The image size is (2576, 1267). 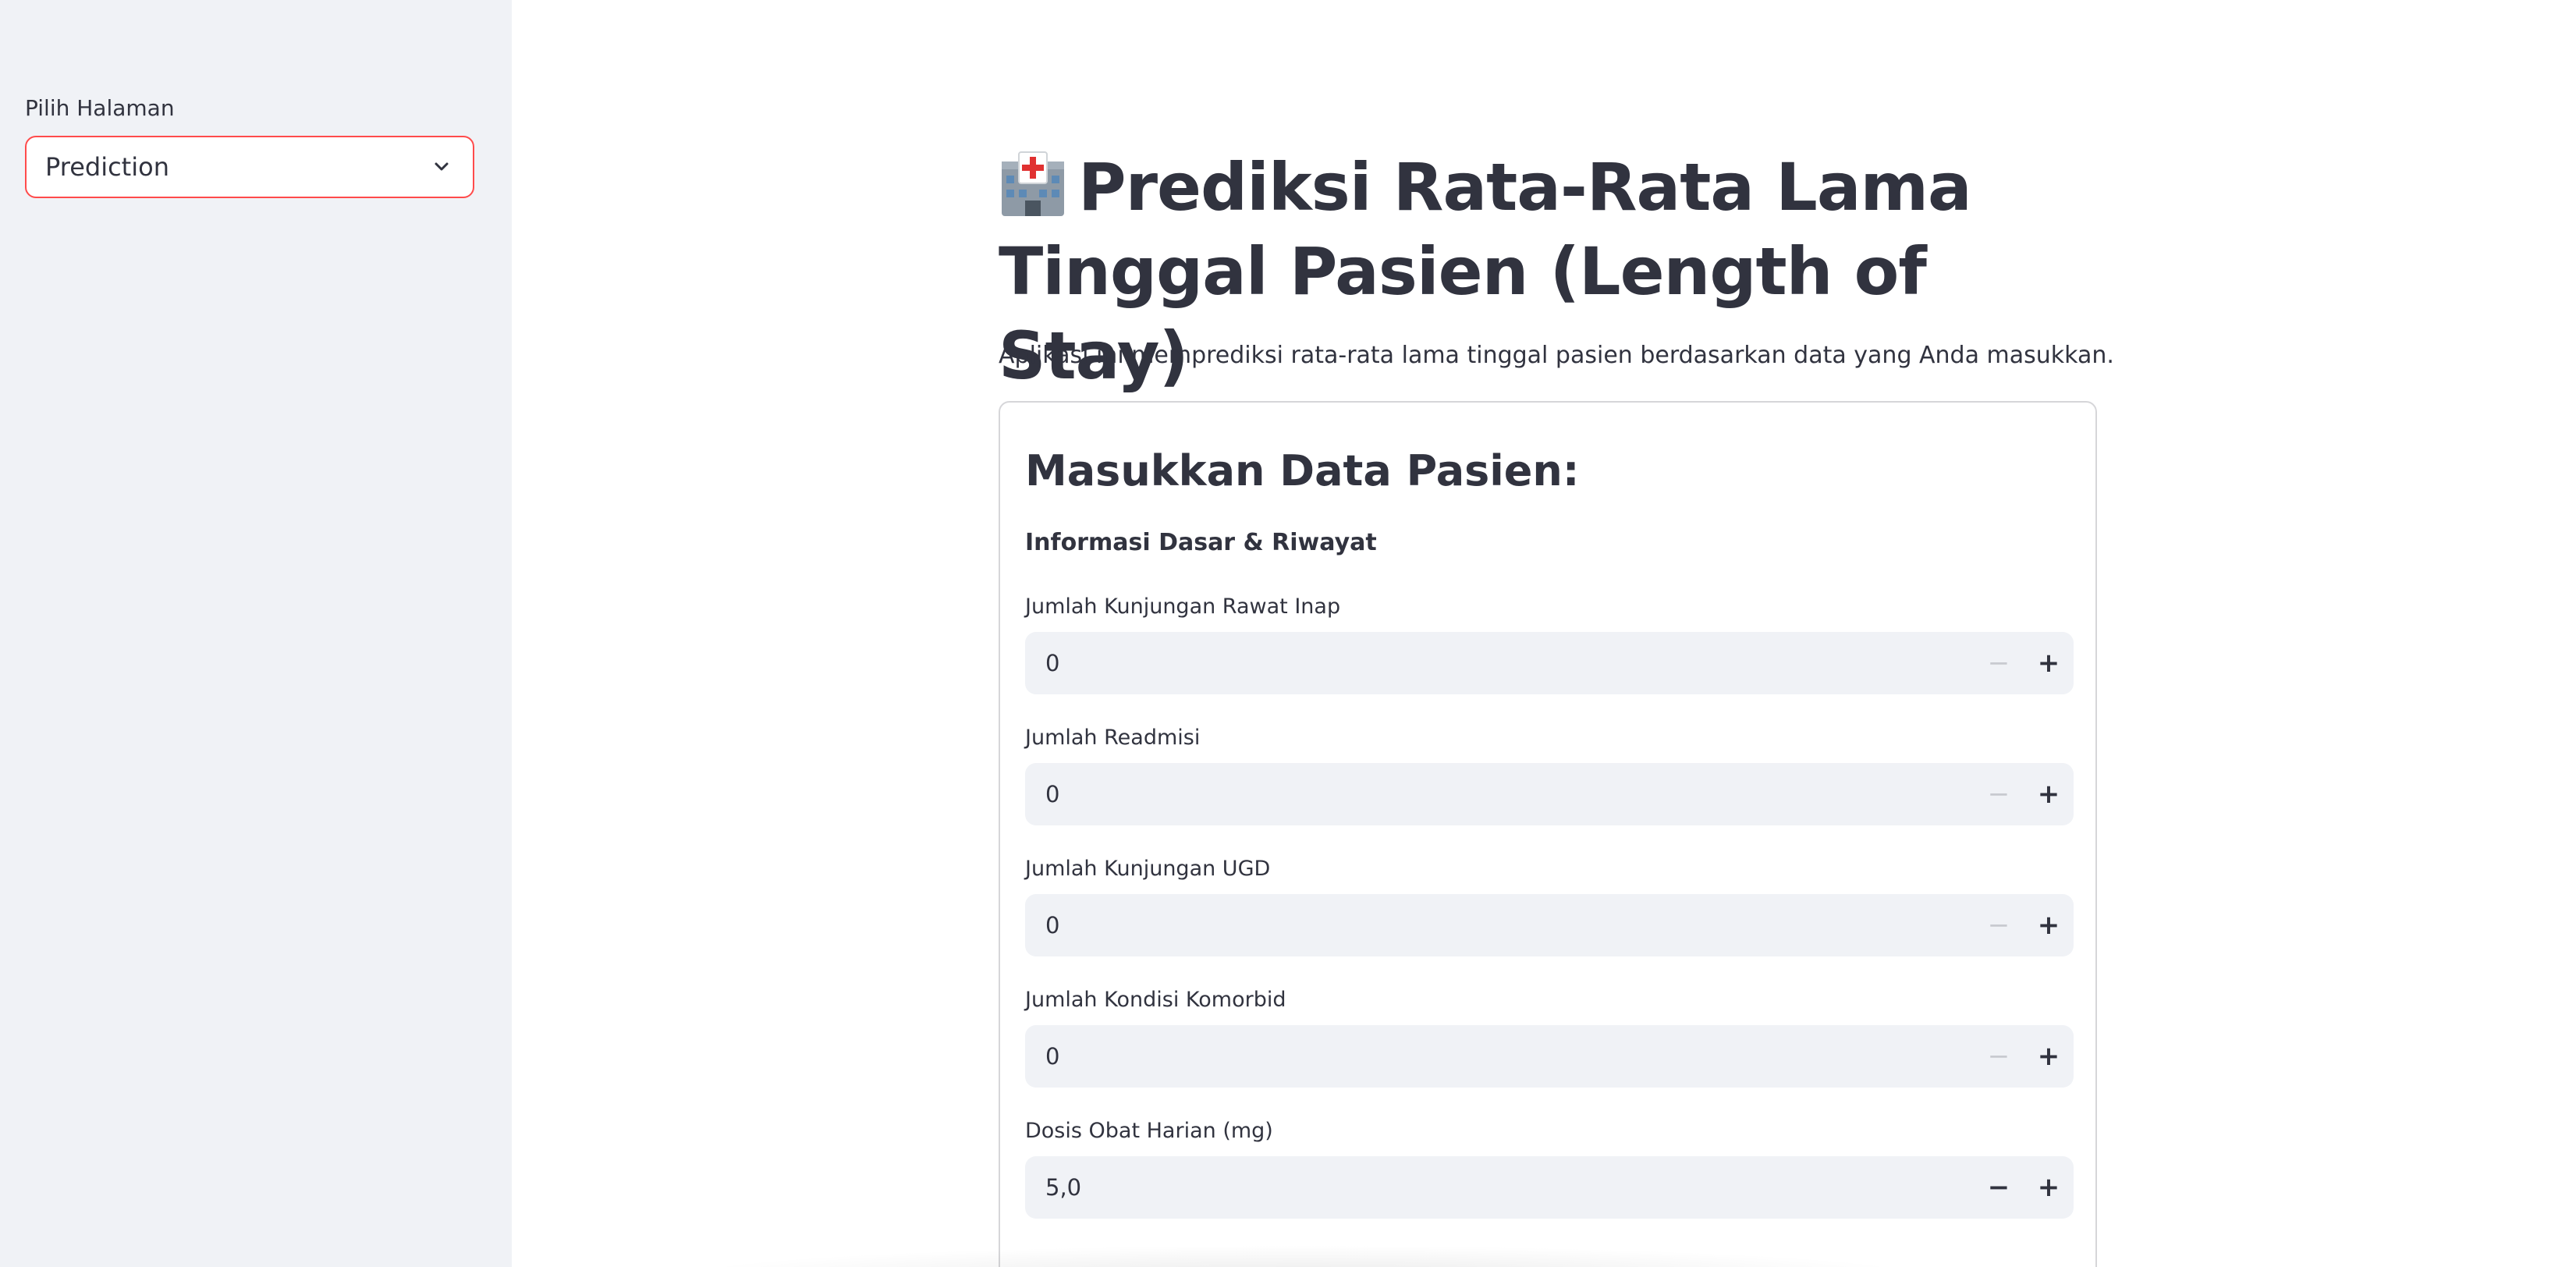 What do you see at coordinates (1499, 925) in the screenshot?
I see `er-visits-input` at bounding box center [1499, 925].